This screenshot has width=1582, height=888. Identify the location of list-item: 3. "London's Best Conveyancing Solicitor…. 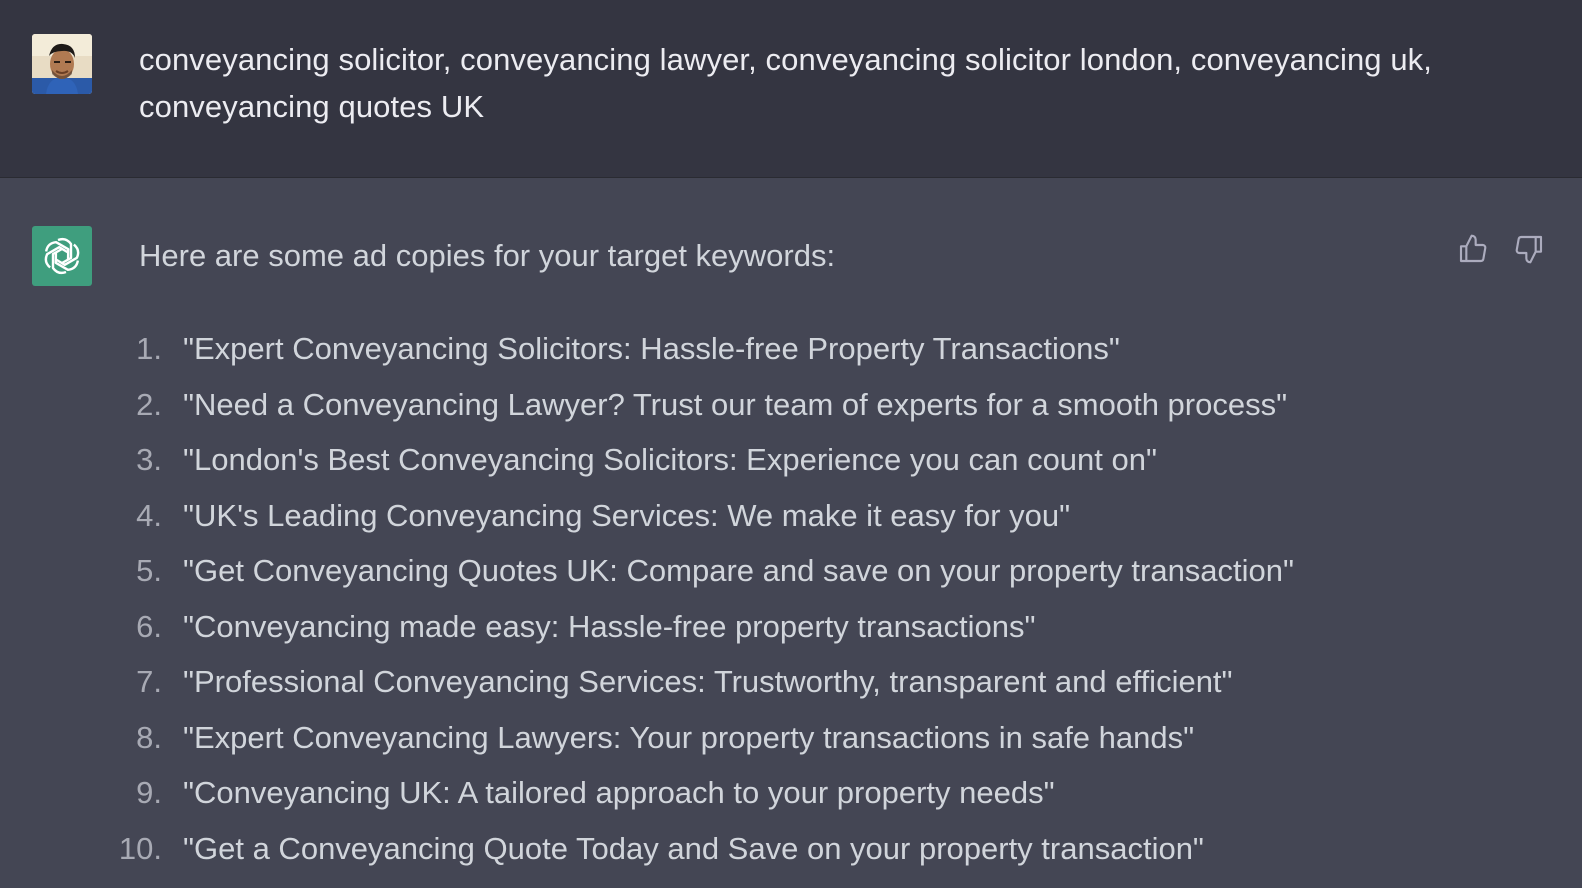
(791, 460).